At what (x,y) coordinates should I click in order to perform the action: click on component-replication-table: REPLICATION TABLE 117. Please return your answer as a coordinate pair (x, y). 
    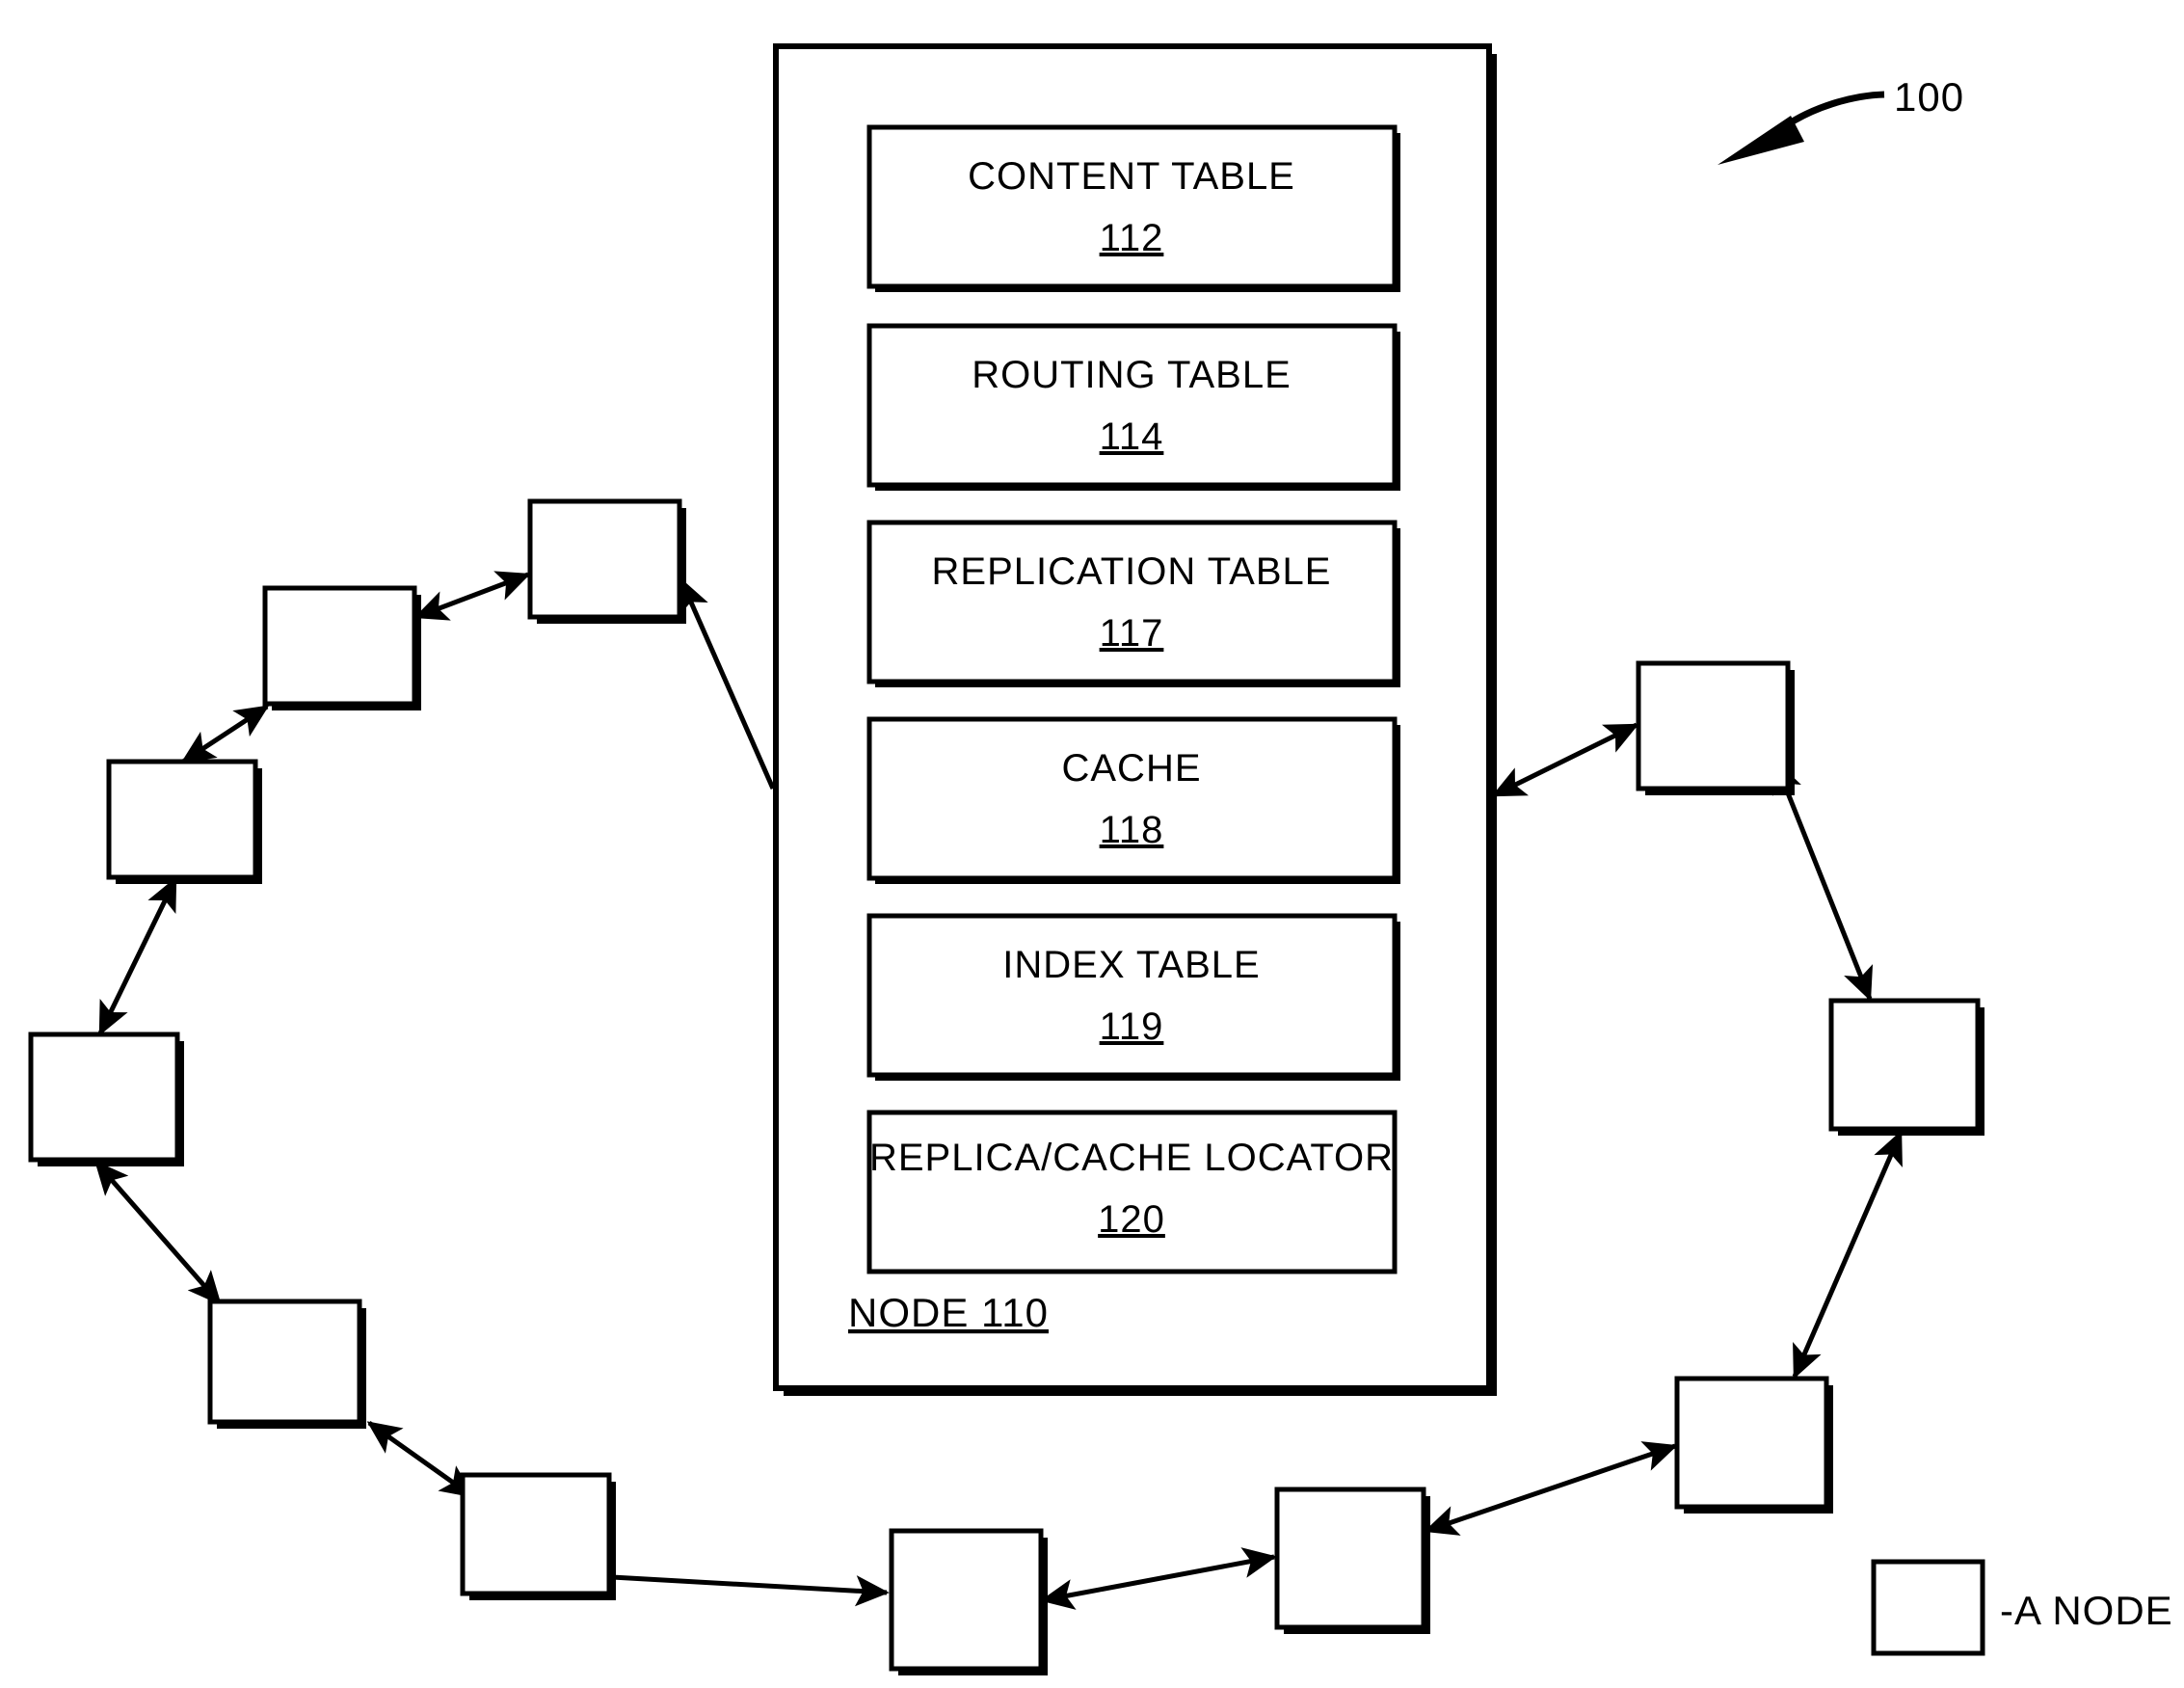
    Looking at the image, I should click on (1133, 603).